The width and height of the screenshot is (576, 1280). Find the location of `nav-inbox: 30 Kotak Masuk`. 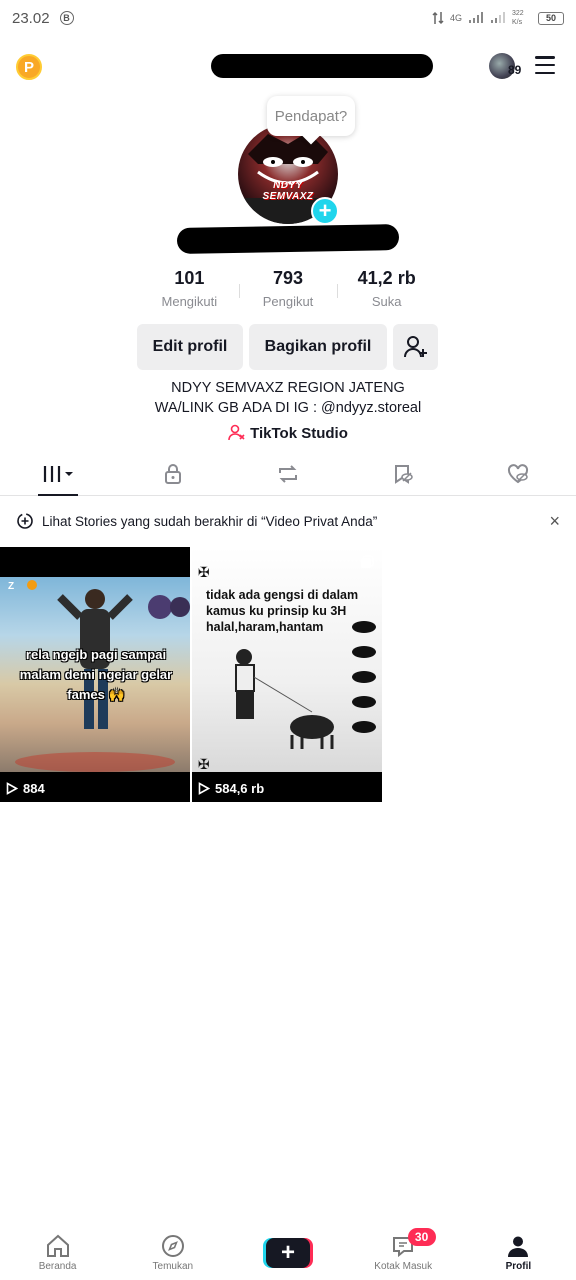

nav-inbox: 30 Kotak Masuk is located at coordinates (403, 1253).